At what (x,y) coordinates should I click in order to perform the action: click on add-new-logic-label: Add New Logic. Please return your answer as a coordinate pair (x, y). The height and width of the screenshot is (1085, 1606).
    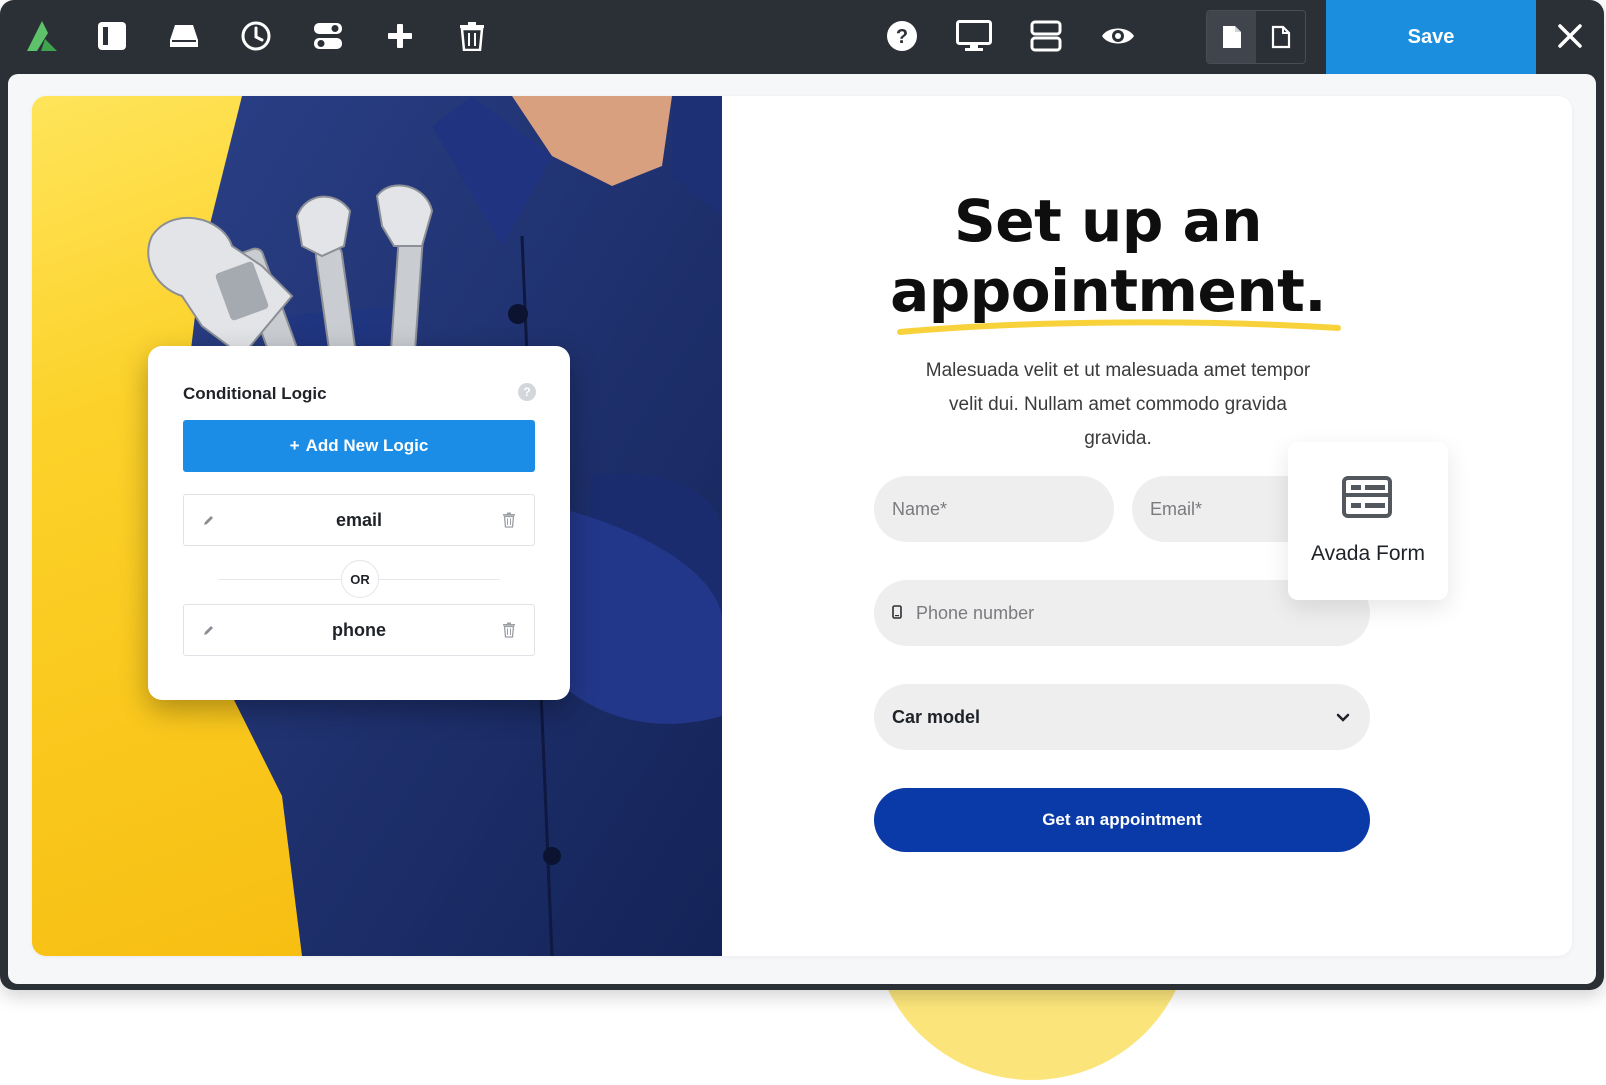
    Looking at the image, I should click on (367, 445).